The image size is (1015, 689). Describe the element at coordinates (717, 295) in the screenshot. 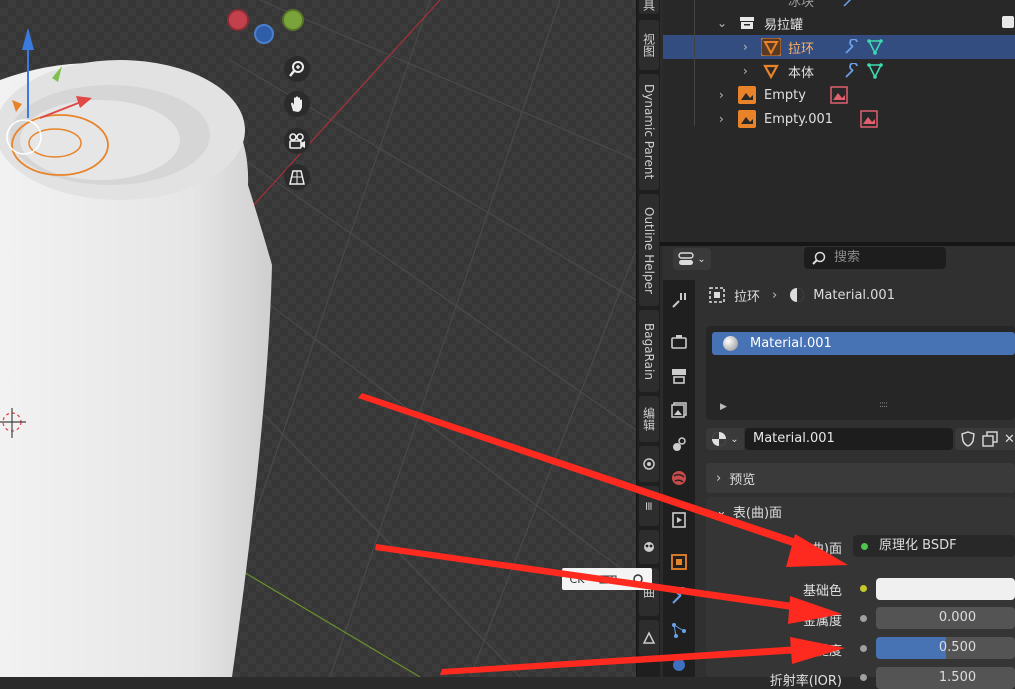

I see `object-icon` at that location.